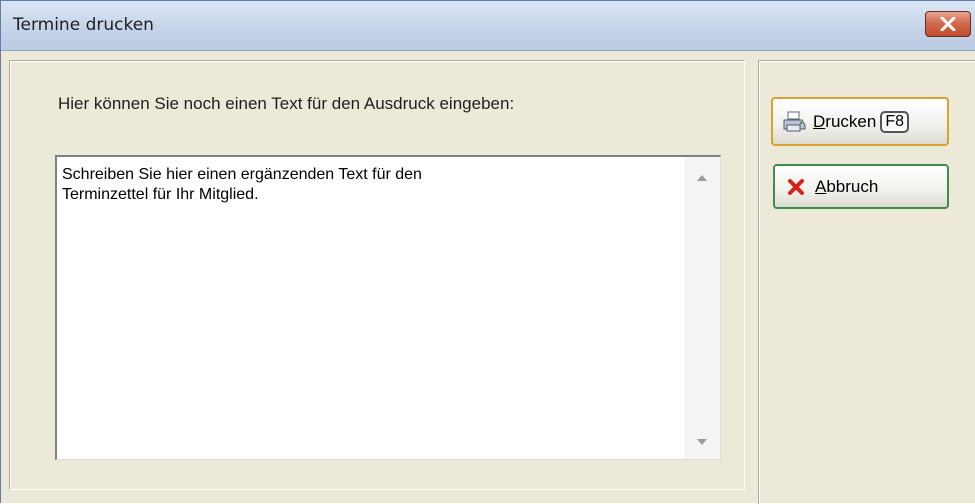  Describe the element at coordinates (488, 26) in the screenshot. I see `title-bar: Termine drucken` at that location.